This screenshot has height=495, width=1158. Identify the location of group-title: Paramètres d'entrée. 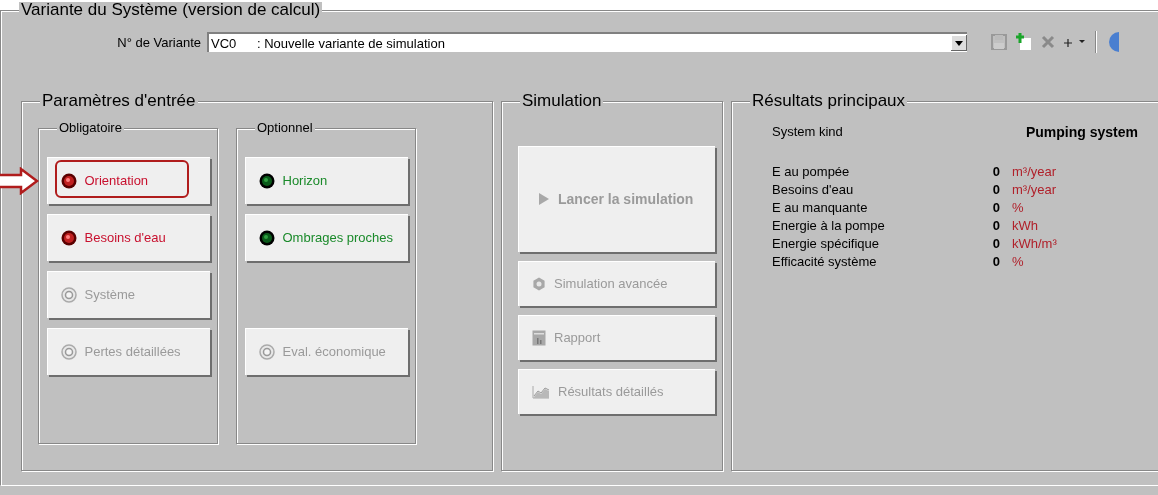
(119, 101).